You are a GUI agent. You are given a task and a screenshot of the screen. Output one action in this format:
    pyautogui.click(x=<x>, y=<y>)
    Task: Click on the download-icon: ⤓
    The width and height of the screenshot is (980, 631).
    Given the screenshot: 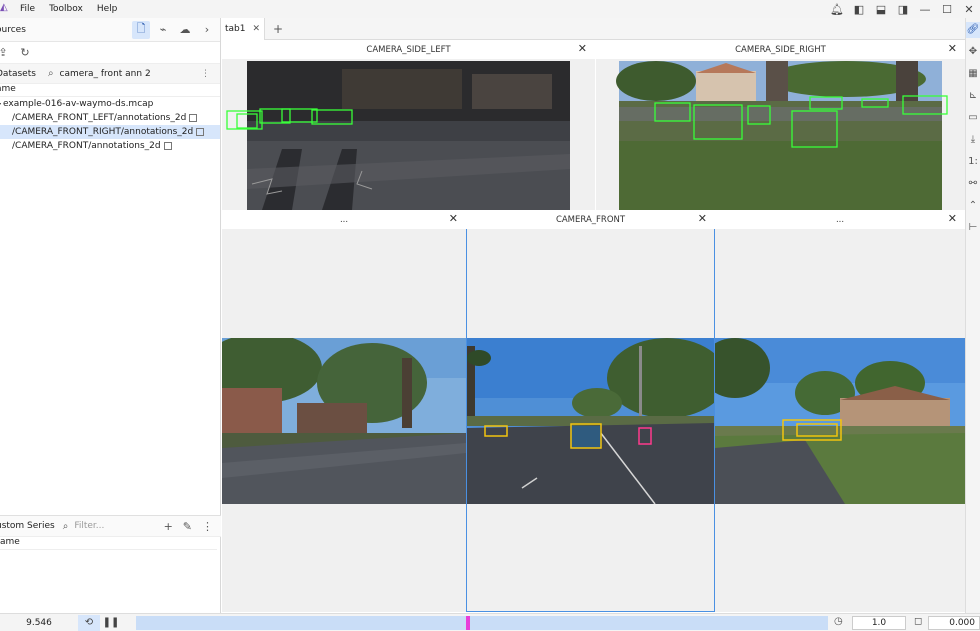 What is the action you would take?
    pyautogui.click(x=973, y=140)
    